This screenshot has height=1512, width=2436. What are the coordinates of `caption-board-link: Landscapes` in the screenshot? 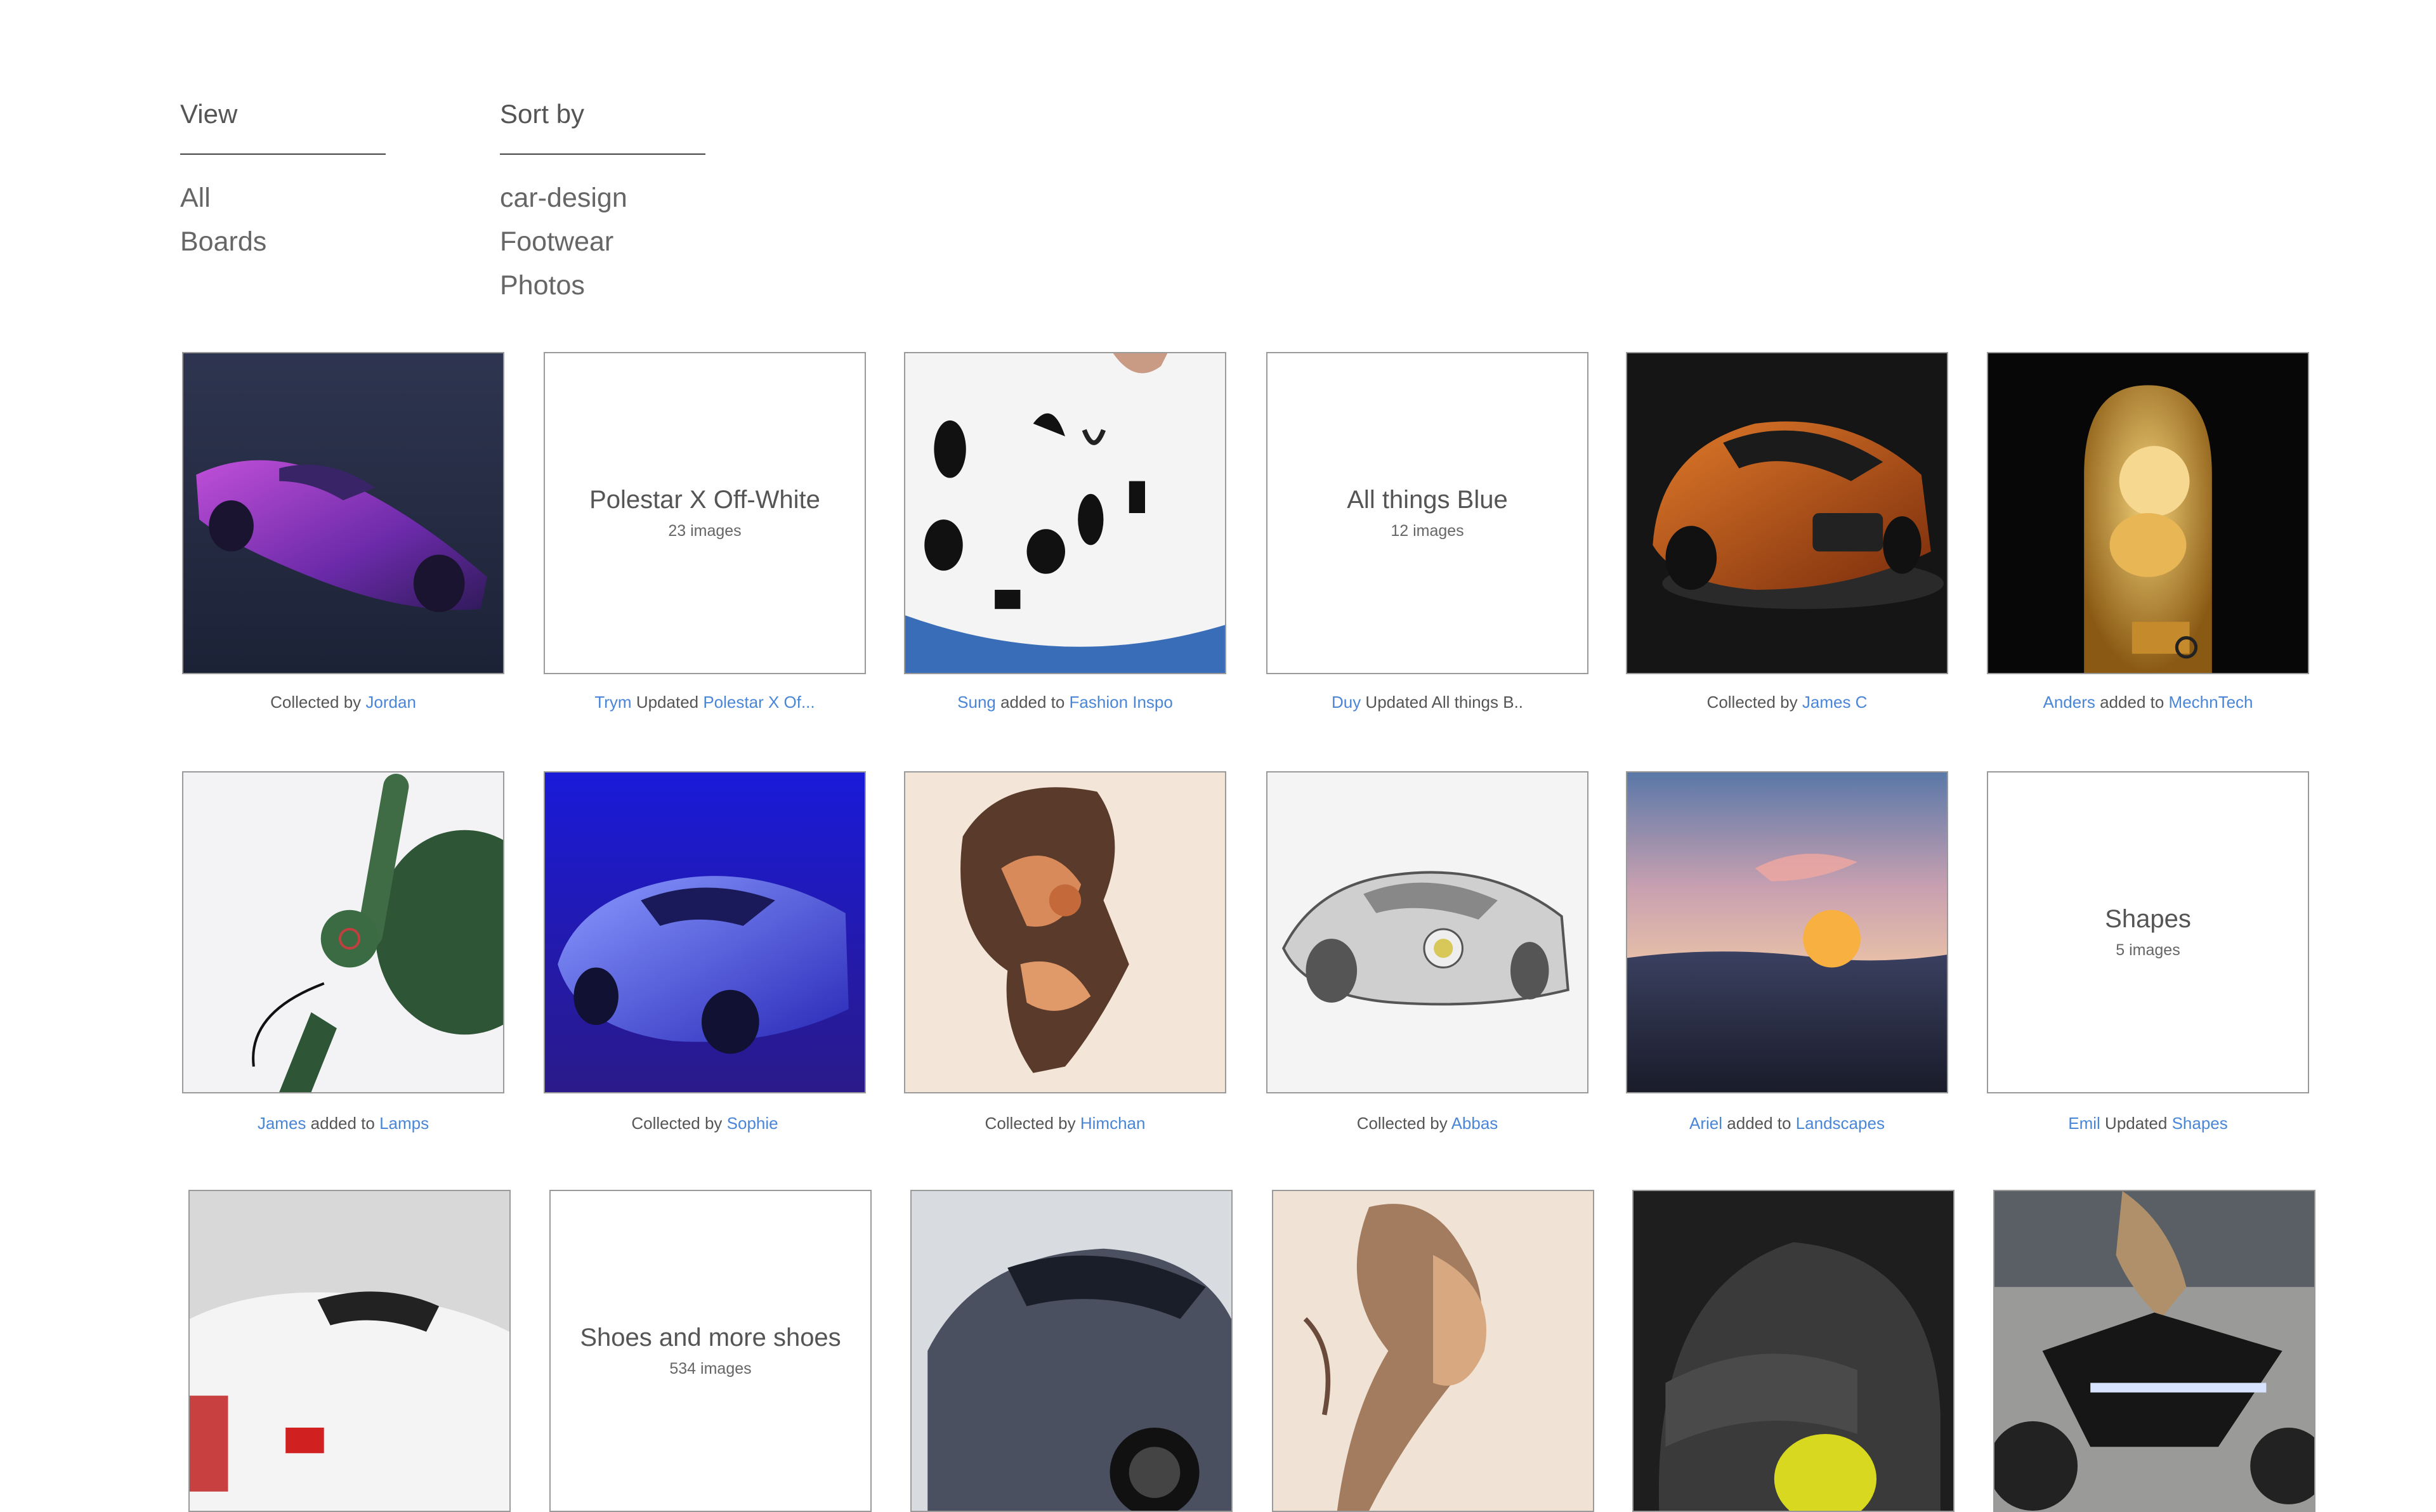 It's located at (1841, 1124).